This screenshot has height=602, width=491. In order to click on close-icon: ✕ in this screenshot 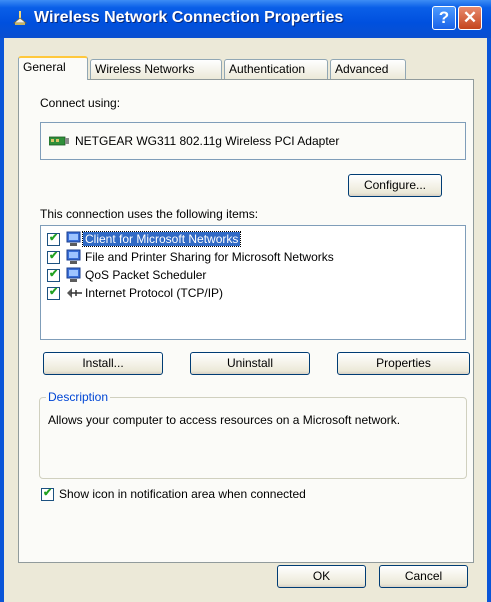, I will do `click(470, 17)`.